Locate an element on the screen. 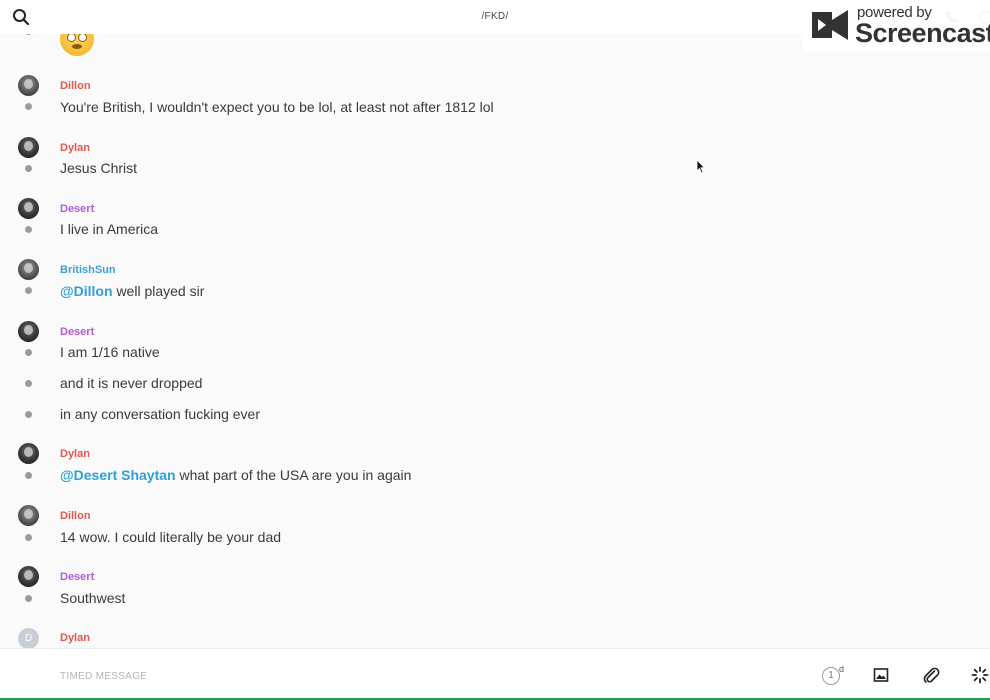 This screenshot has width=990, height=700. avatar: D is located at coordinates (28, 638).